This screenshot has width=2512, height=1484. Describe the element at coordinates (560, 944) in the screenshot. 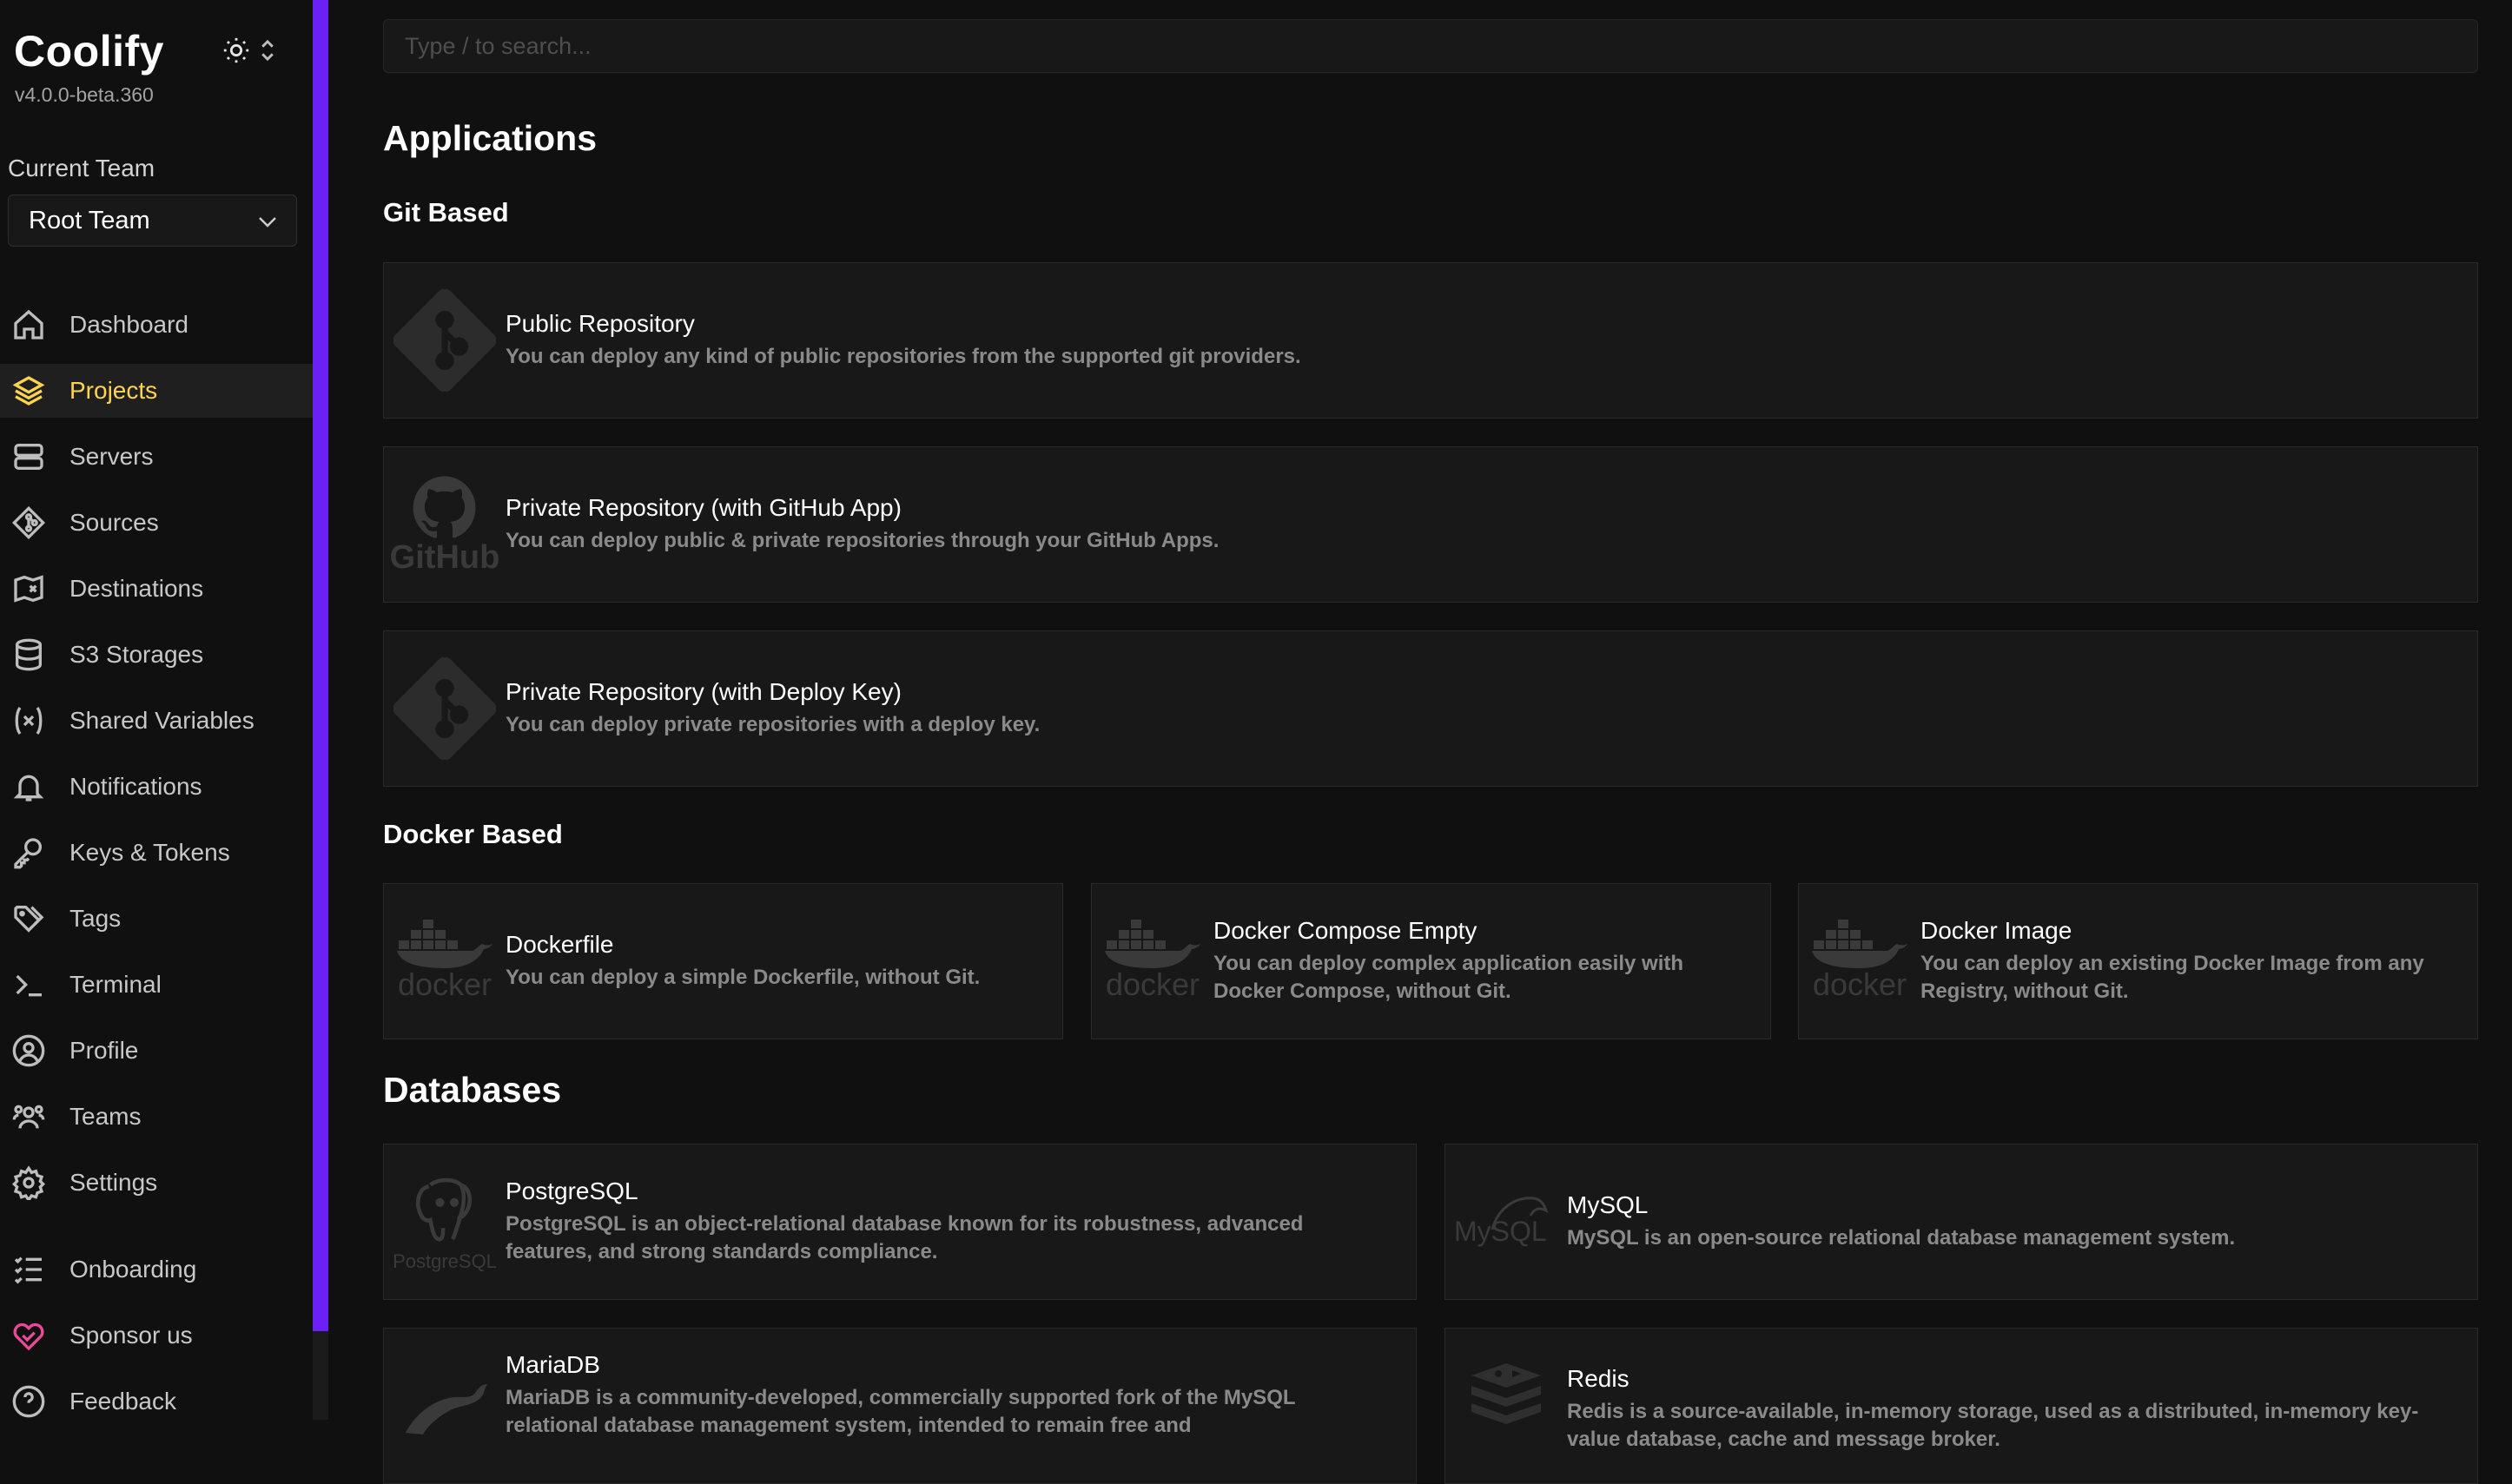

I see `card-title: Dockerfile` at that location.